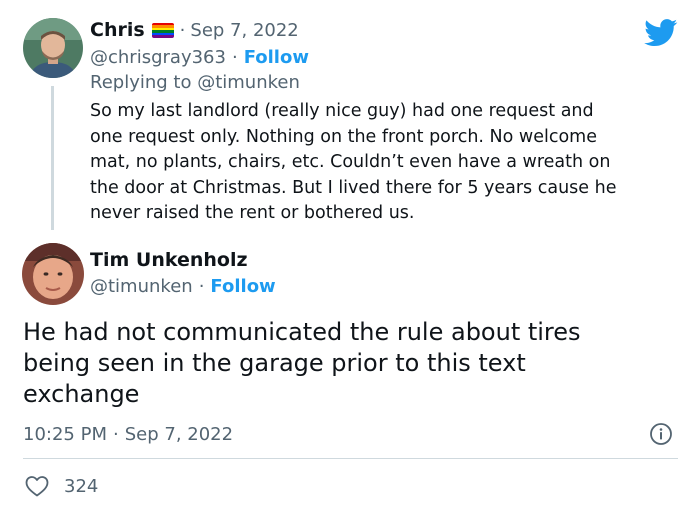 This screenshot has width=700, height=512. What do you see at coordinates (141, 286) in the screenshot?
I see `author-handle: @timunken` at bounding box center [141, 286].